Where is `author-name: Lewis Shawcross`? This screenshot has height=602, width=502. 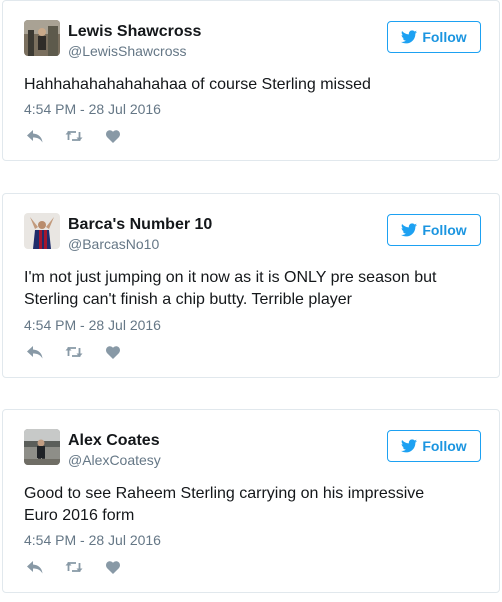 author-name: Lewis Shawcross is located at coordinates (134, 32).